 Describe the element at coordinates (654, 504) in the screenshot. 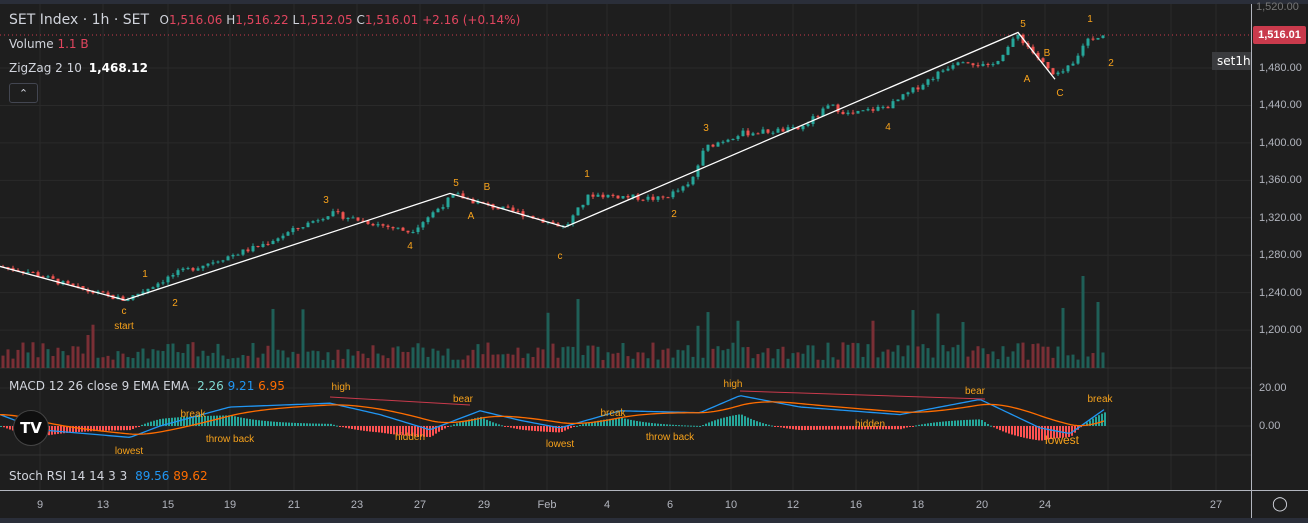

I see `time-axis: 9 13 15 19 21 23 27 29 Feb 4 6 10 12 16 18 20 24 27 ◯` at that location.